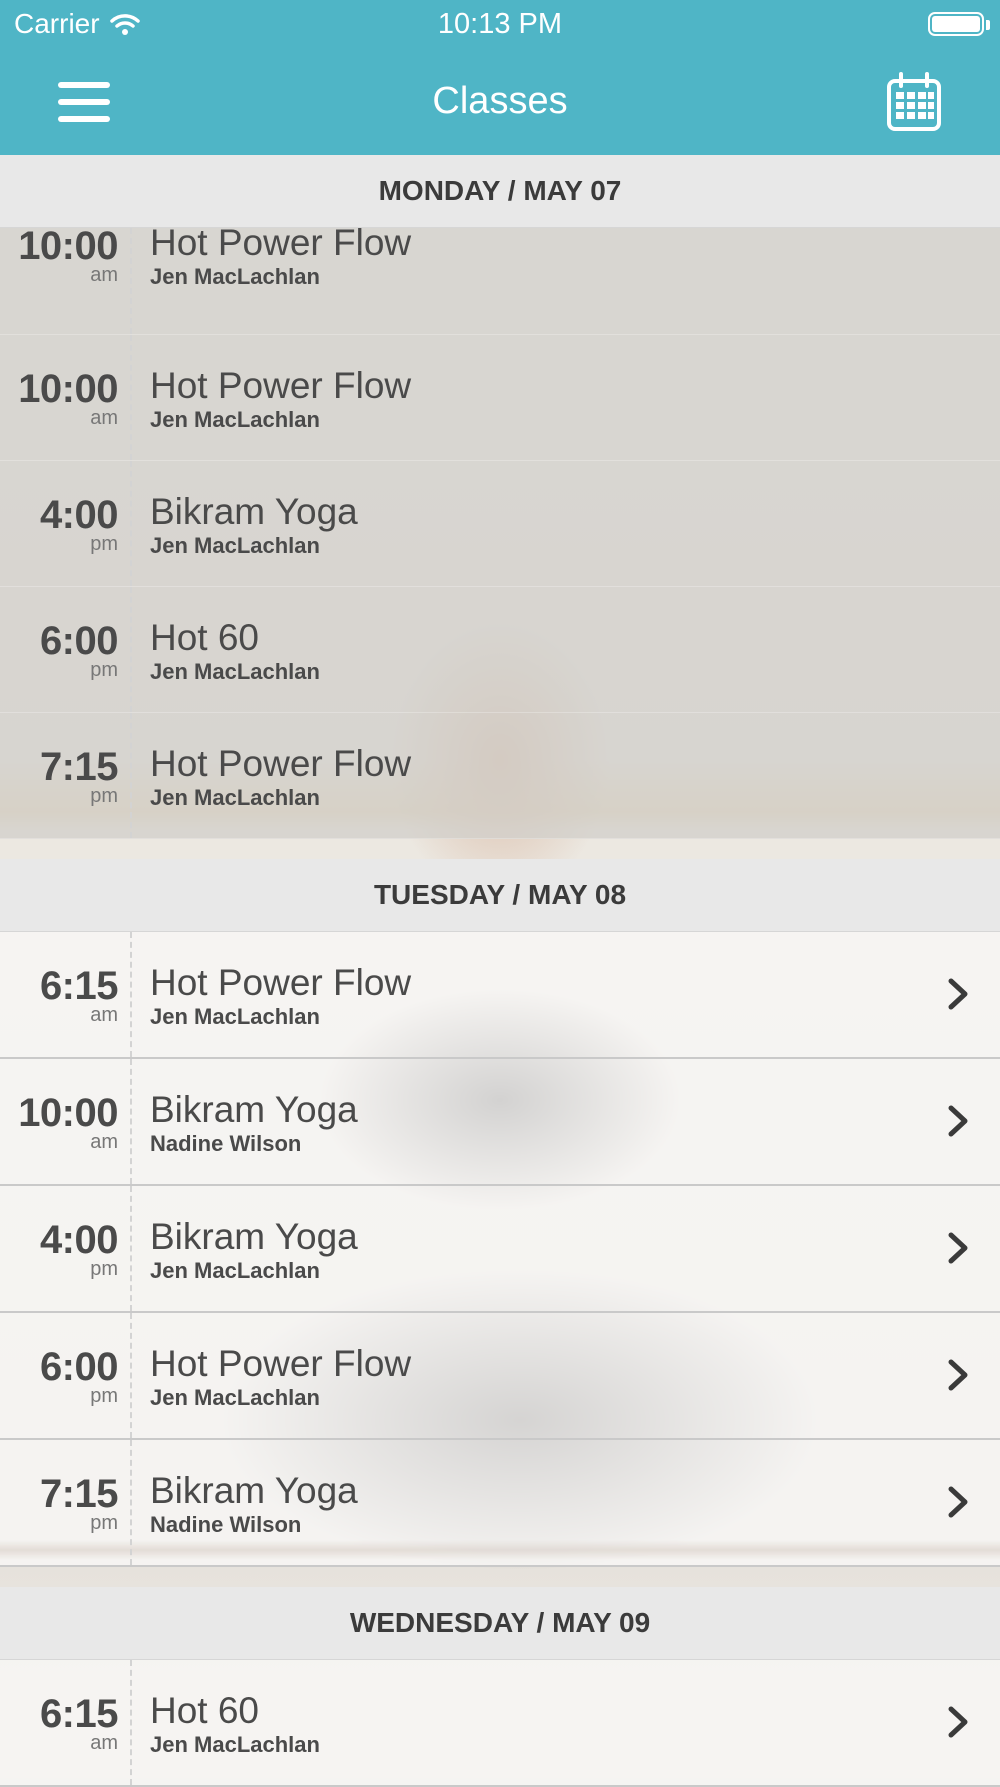 Image resolution: width=1000 pixels, height=1787 pixels. I want to click on class-row: 6:15 am Hot 60 Jen MacLachlan, so click(500, 1723).